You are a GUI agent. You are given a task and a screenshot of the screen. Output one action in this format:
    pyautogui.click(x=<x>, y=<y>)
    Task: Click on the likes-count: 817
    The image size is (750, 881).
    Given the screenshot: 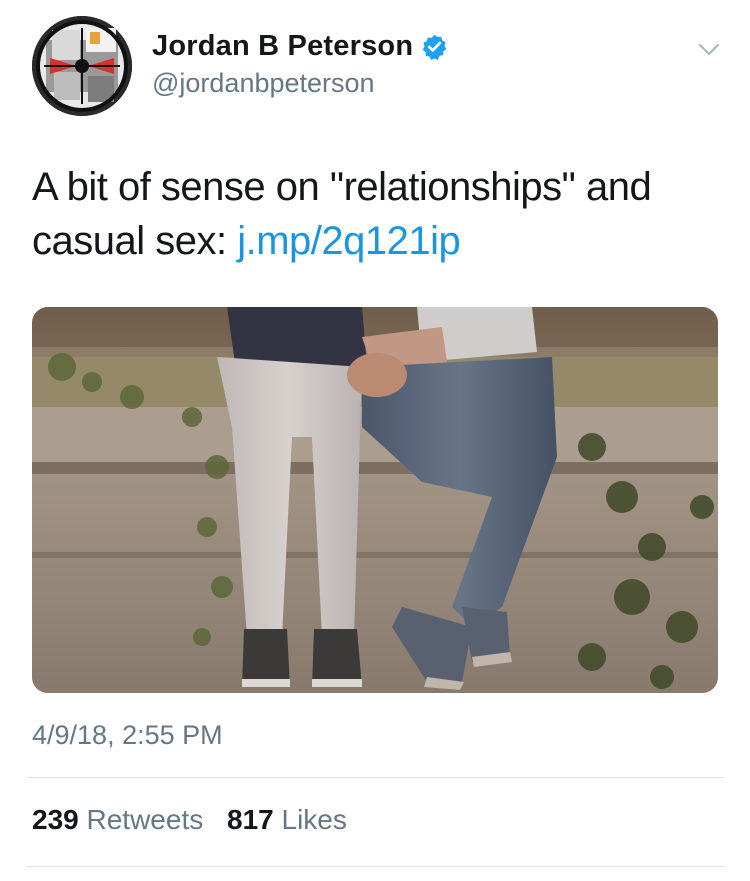 What is the action you would take?
    pyautogui.click(x=250, y=819)
    